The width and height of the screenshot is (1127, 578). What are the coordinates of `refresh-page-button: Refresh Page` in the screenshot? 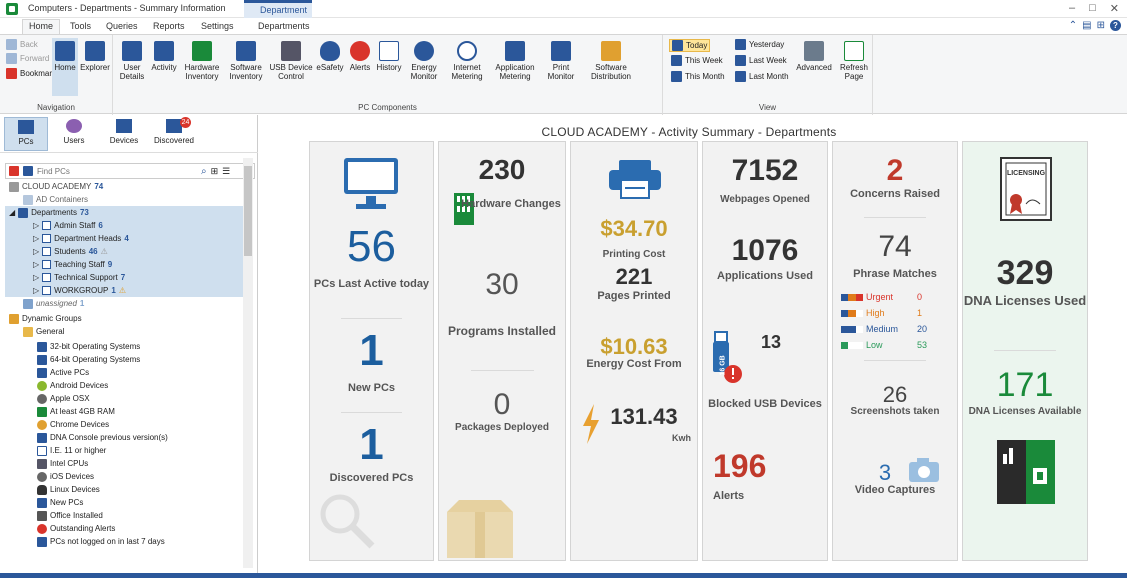 It's located at (854, 61).